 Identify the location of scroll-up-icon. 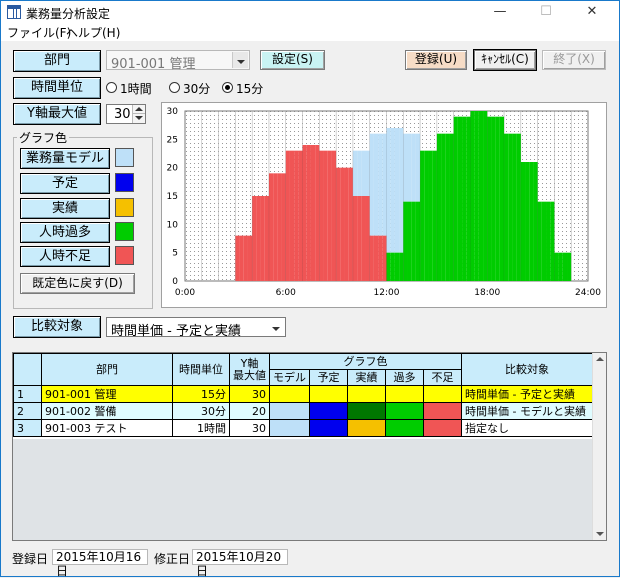
(600, 359).